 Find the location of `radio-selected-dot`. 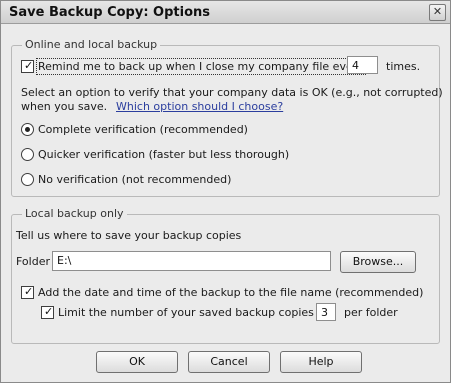

radio-selected-dot is located at coordinates (27, 129).